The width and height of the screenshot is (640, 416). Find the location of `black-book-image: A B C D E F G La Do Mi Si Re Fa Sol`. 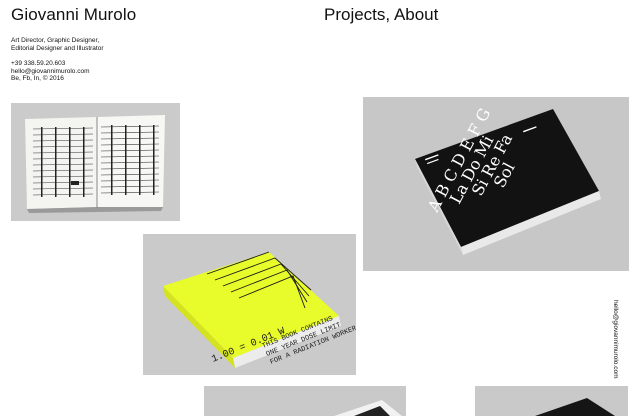

black-book-image: A B C D E F G La Do Mi Si Re Fa Sol is located at coordinates (508, 180).